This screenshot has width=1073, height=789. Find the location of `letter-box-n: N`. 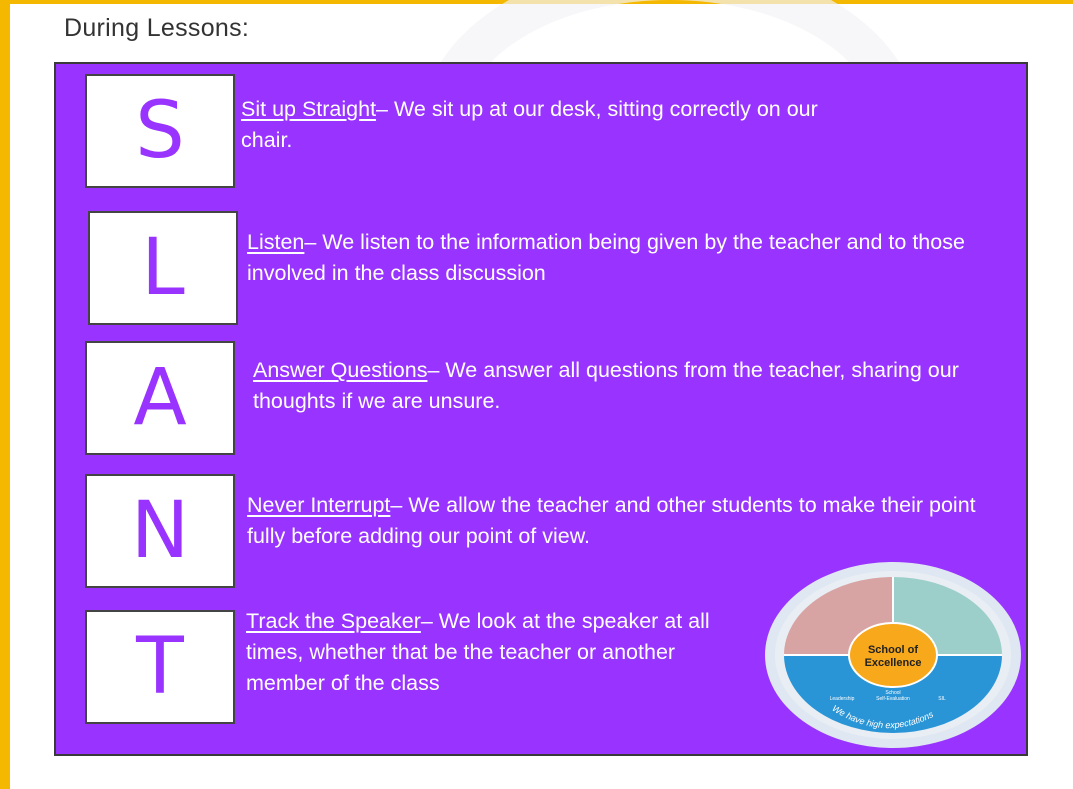

letter-box-n: N is located at coordinates (160, 531).